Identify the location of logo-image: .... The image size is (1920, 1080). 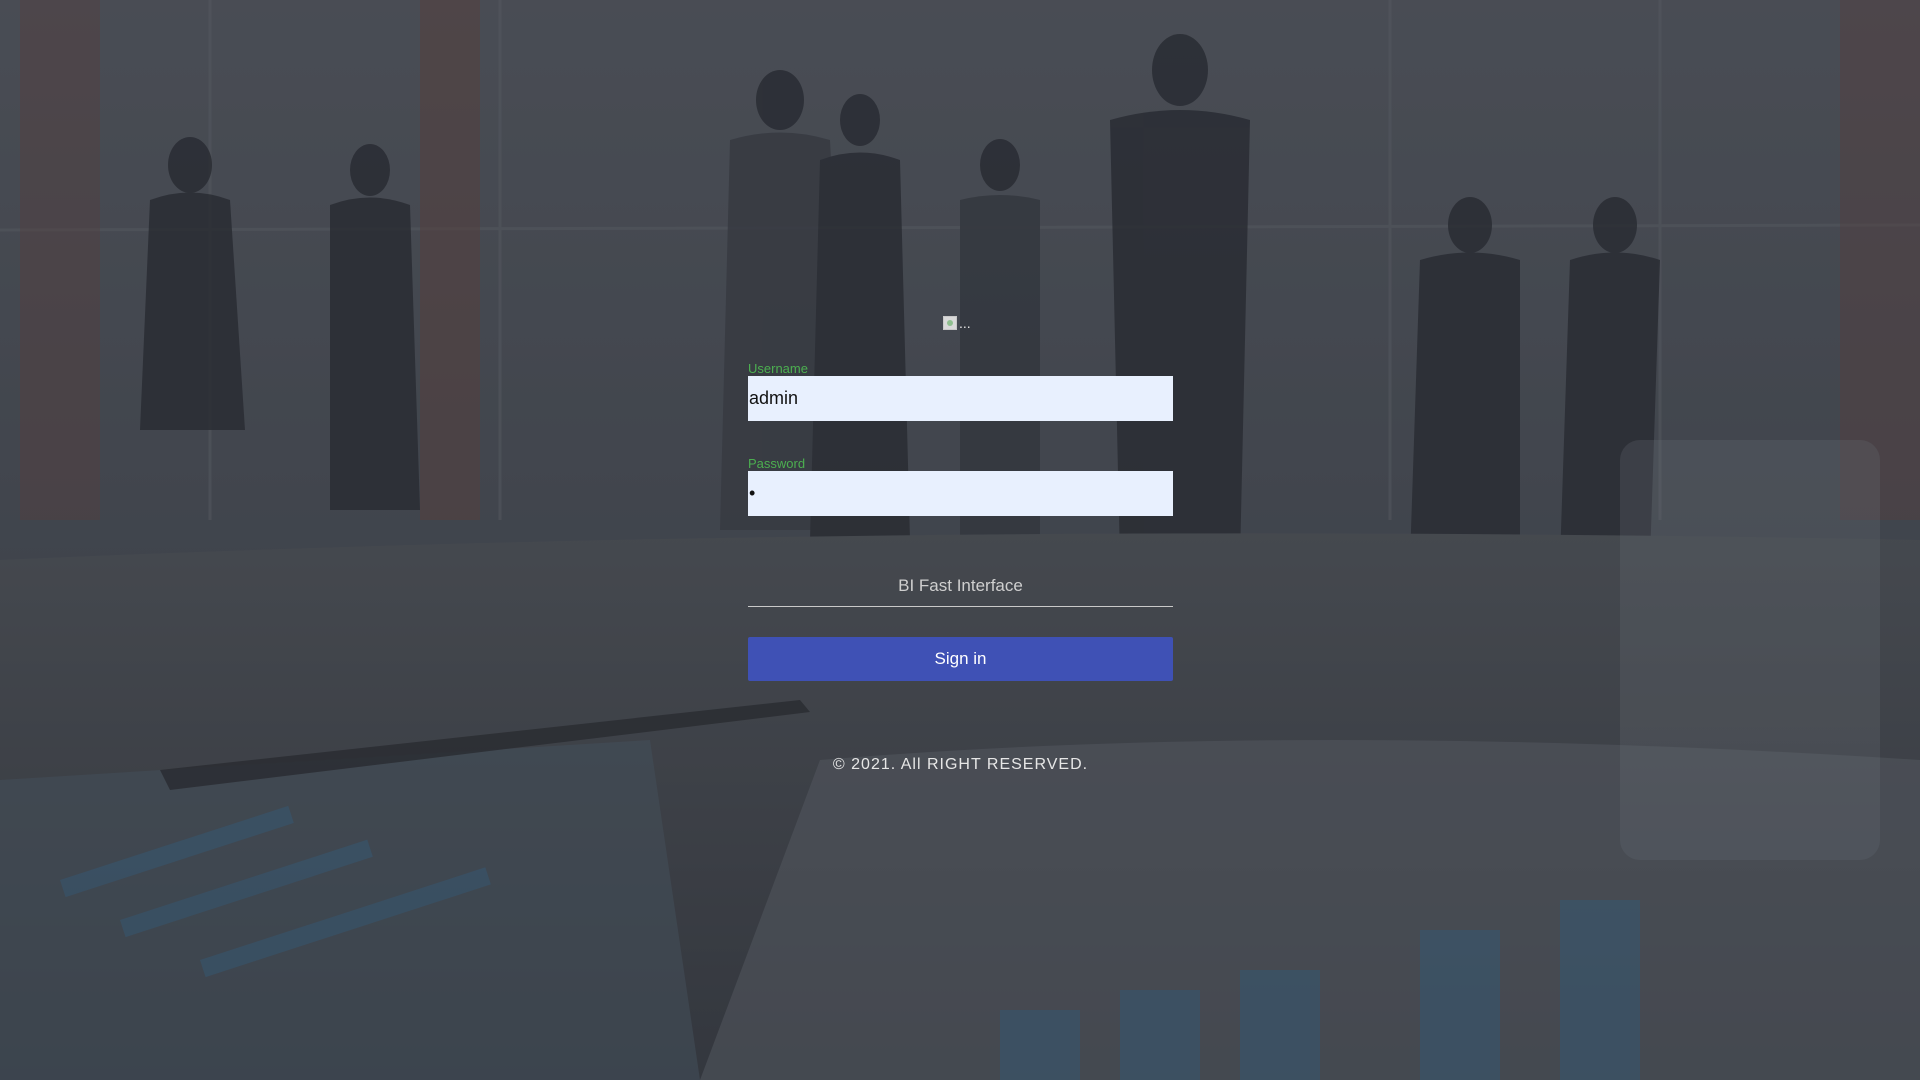
(963, 323).